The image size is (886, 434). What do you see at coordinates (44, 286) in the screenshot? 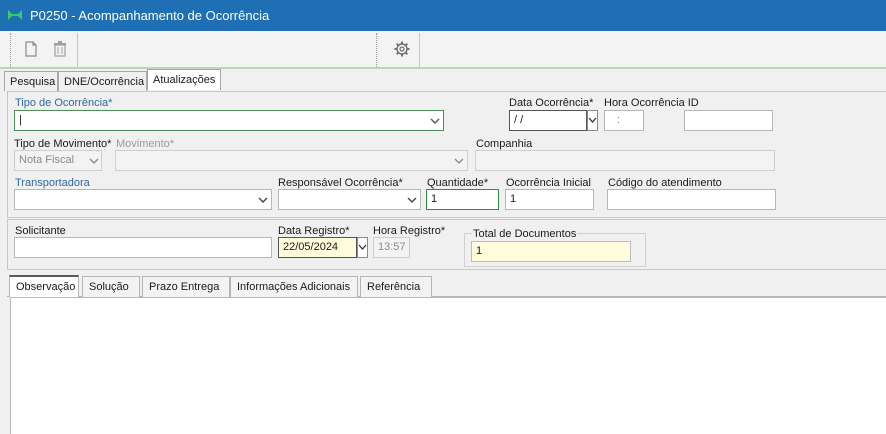
I see `subtab-observacao: Observação` at bounding box center [44, 286].